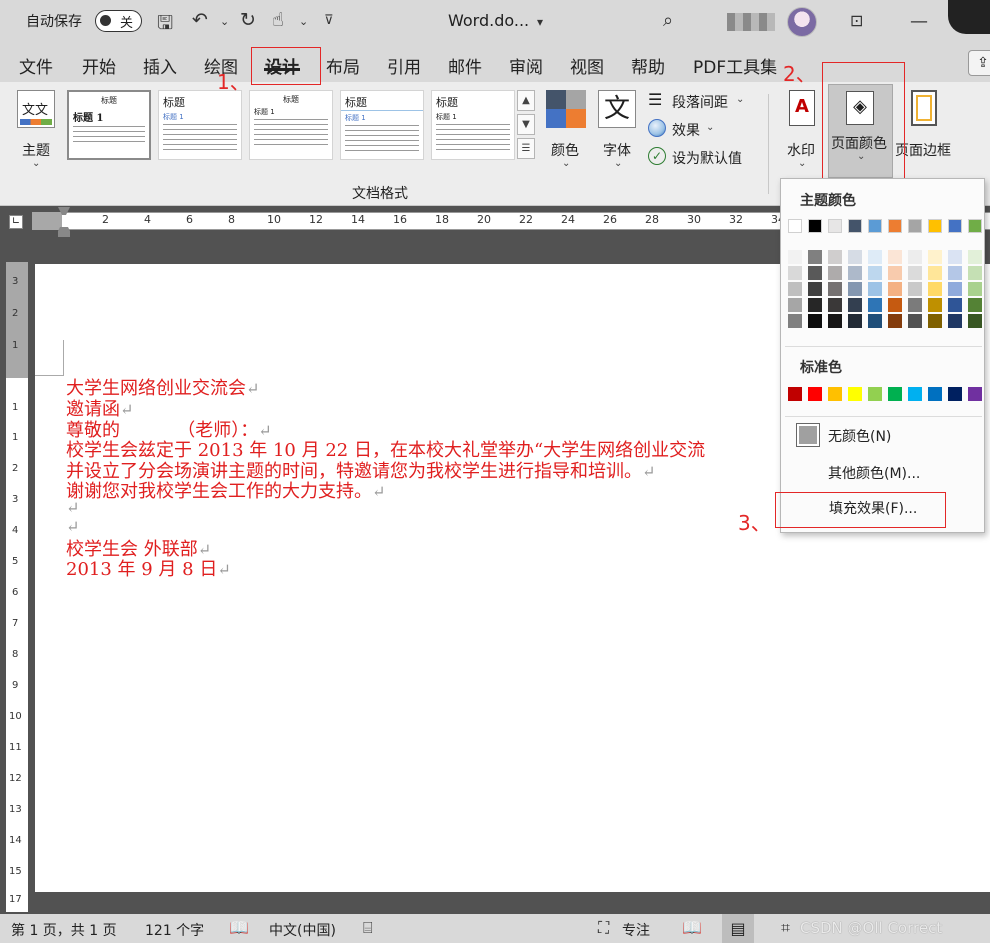 Image resolution: width=990 pixels, height=943 pixels. I want to click on gallery-scroll-down-icon: ▼, so click(526, 124).